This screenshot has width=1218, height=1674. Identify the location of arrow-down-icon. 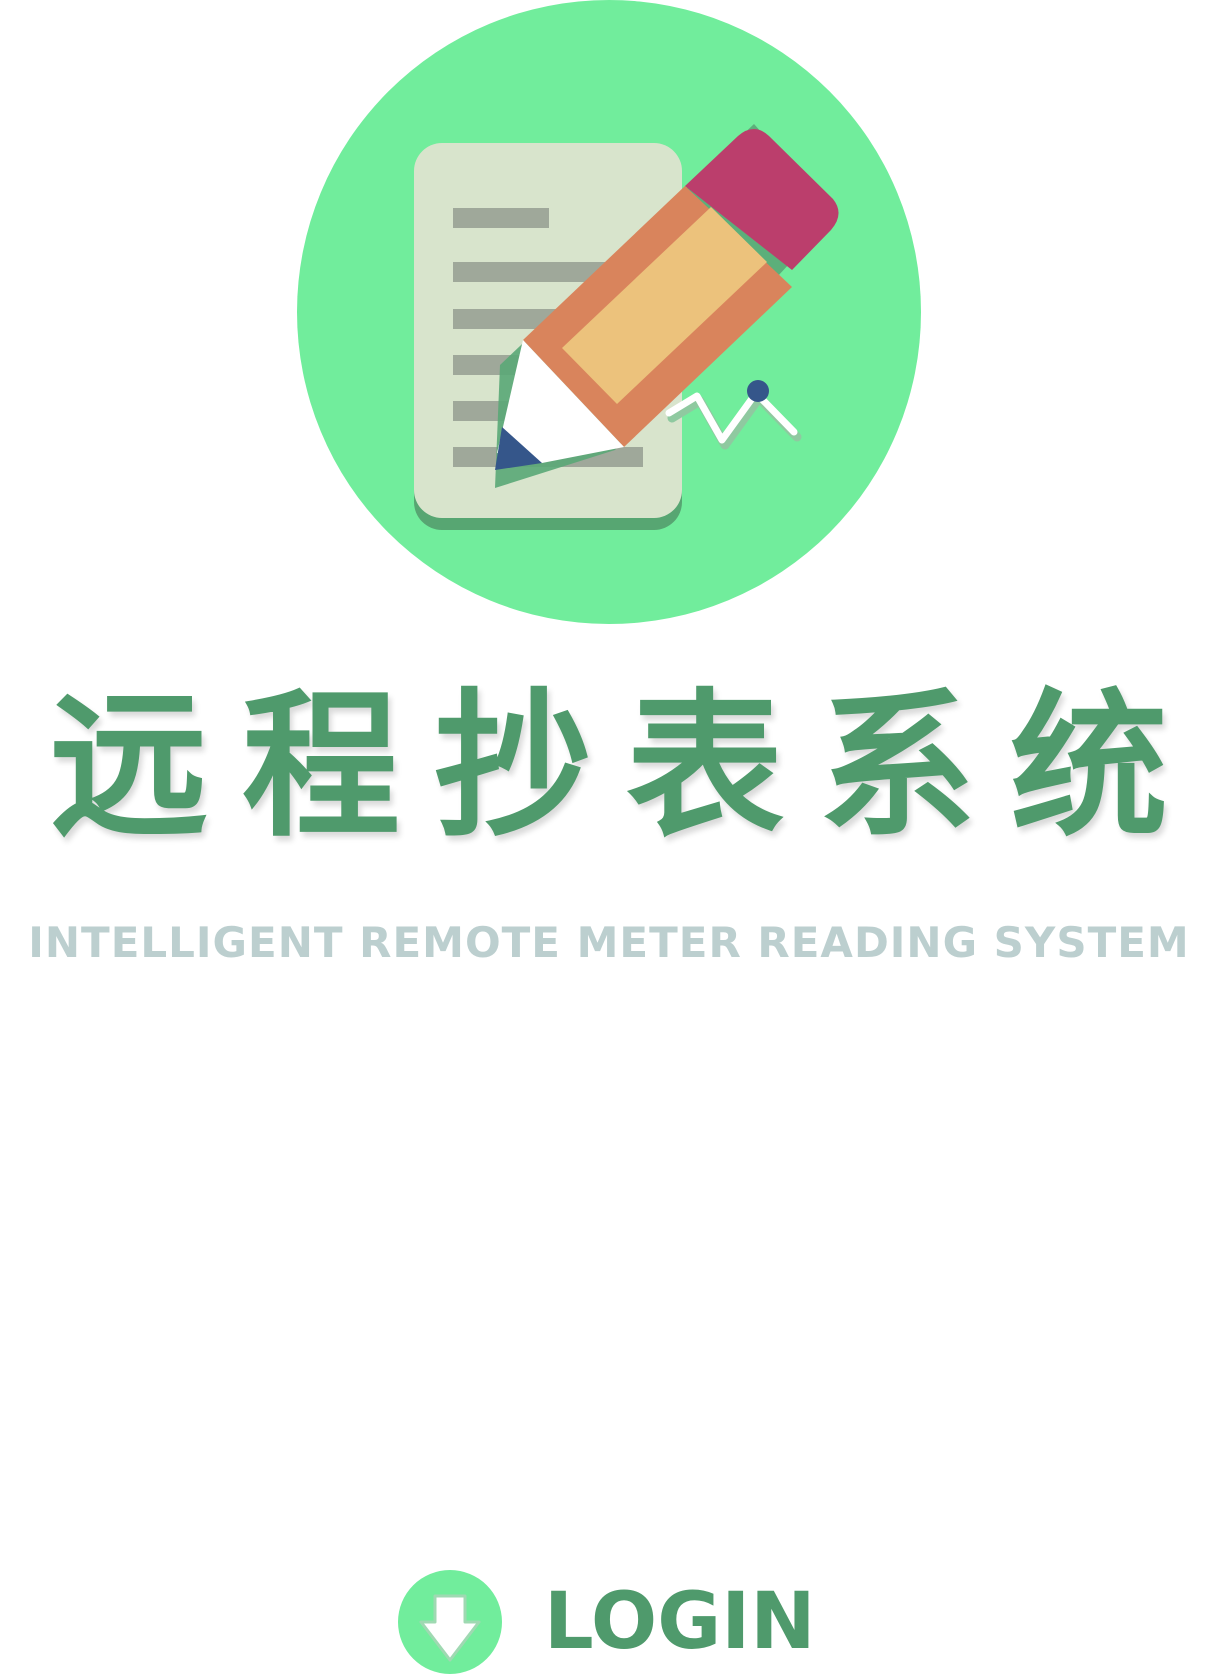
(450, 1622).